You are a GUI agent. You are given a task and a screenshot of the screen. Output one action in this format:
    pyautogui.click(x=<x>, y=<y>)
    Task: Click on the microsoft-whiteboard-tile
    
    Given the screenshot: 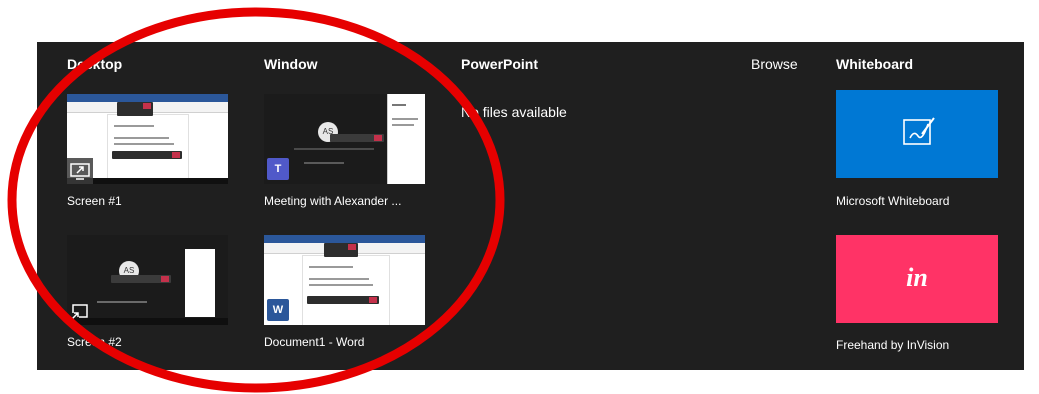 What is the action you would take?
    pyautogui.click(x=917, y=134)
    